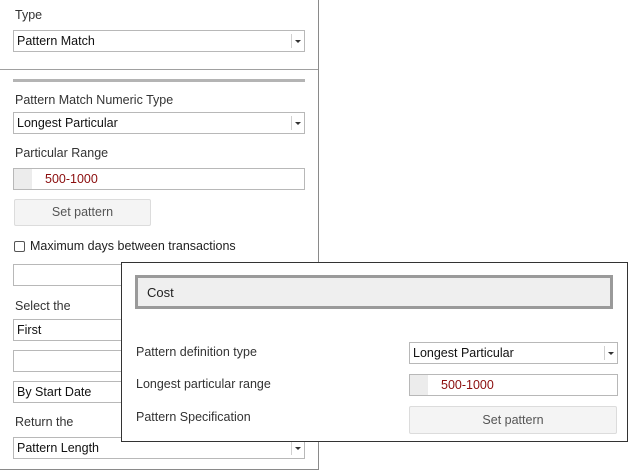  Describe the element at coordinates (43, 306) in the screenshot. I see `select-the-label: Select the` at that location.